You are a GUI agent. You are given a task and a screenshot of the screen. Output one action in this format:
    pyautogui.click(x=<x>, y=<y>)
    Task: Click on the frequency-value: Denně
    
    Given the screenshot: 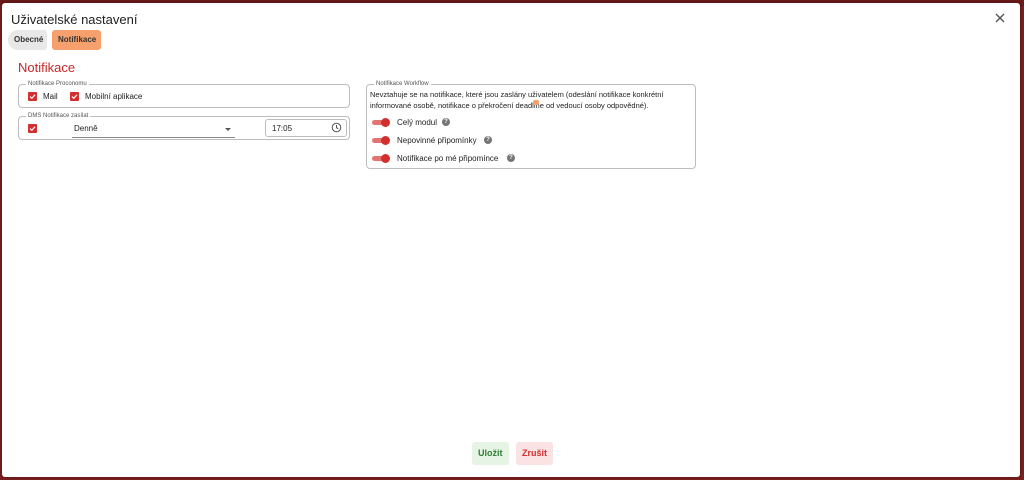 What is the action you would take?
    pyautogui.click(x=86, y=128)
    